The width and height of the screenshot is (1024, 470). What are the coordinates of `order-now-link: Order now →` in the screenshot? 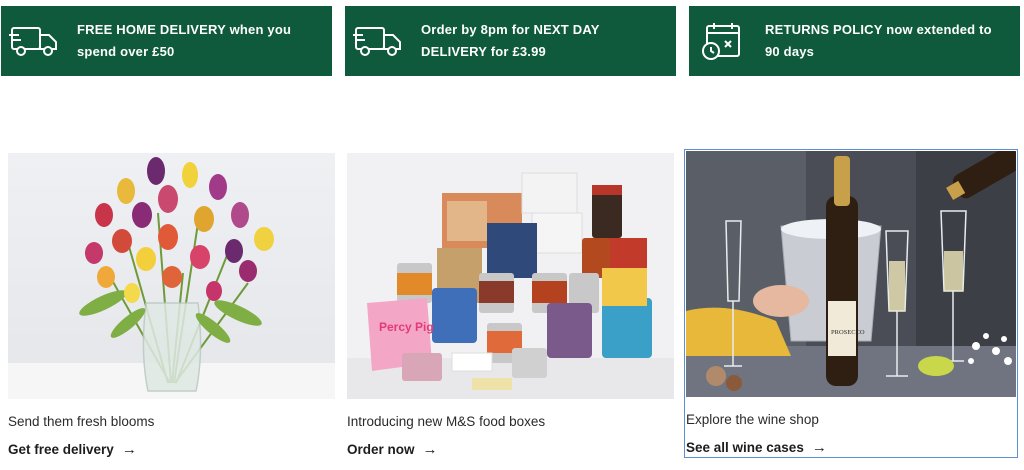 It's located at (510, 449).